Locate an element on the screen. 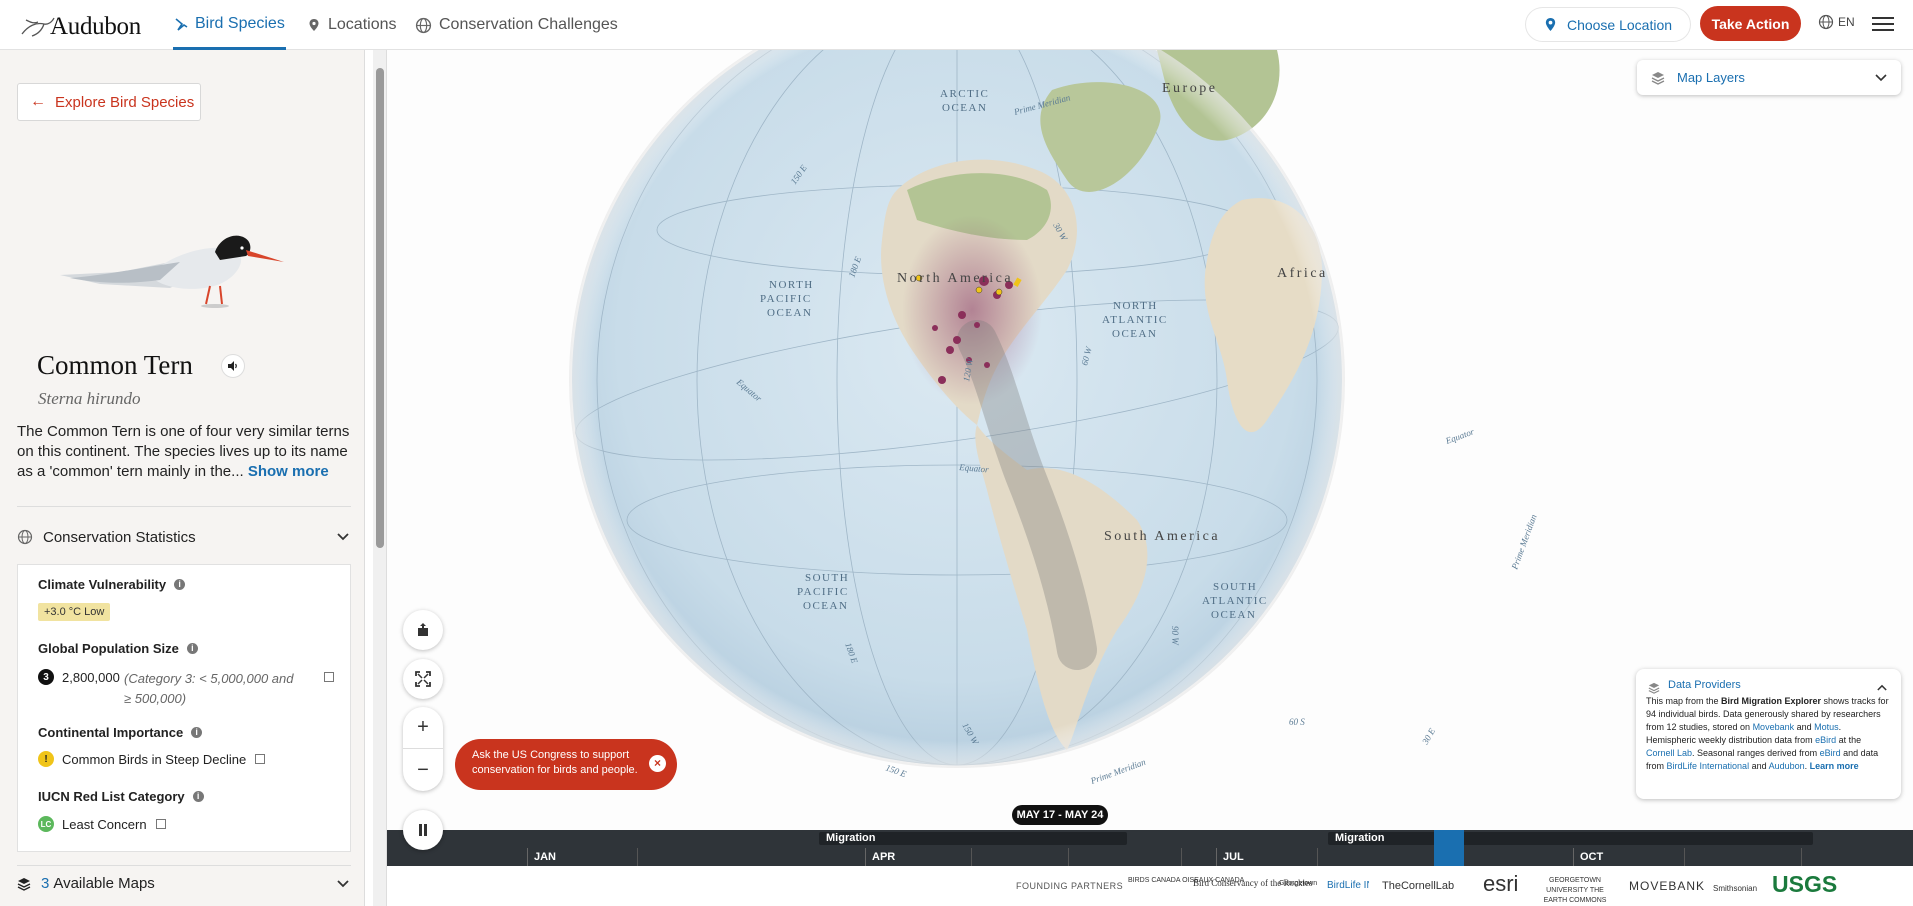 The image size is (1913, 906). zoom-out-button: − is located at coordinates (423, 770).